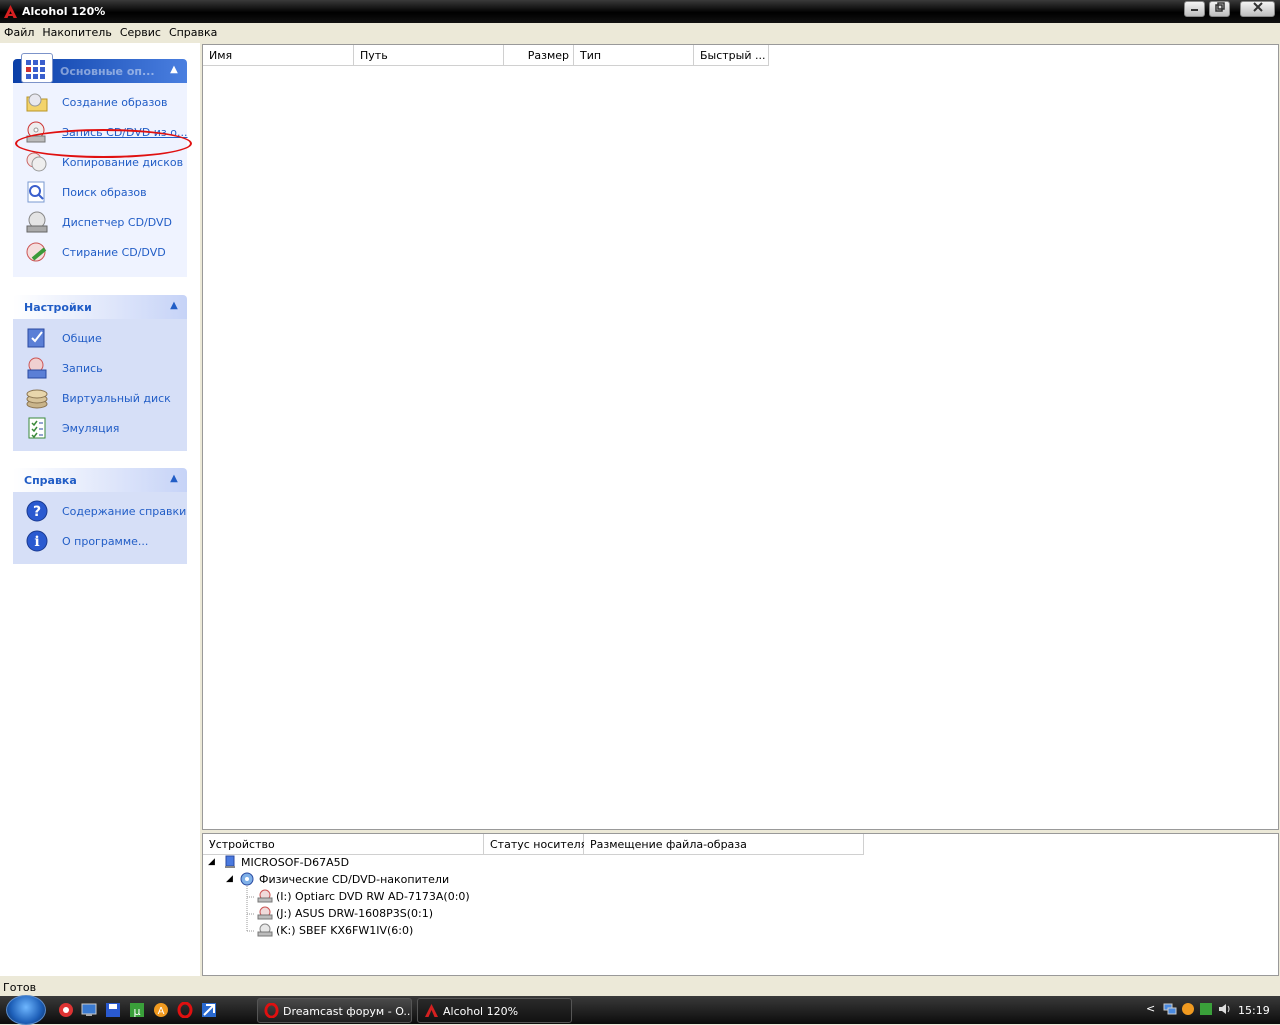 The image size is (1280, 1025). Describe the element at coordinates (193, 31) in the screenshot. I see `menu-help: Справка` at that location.